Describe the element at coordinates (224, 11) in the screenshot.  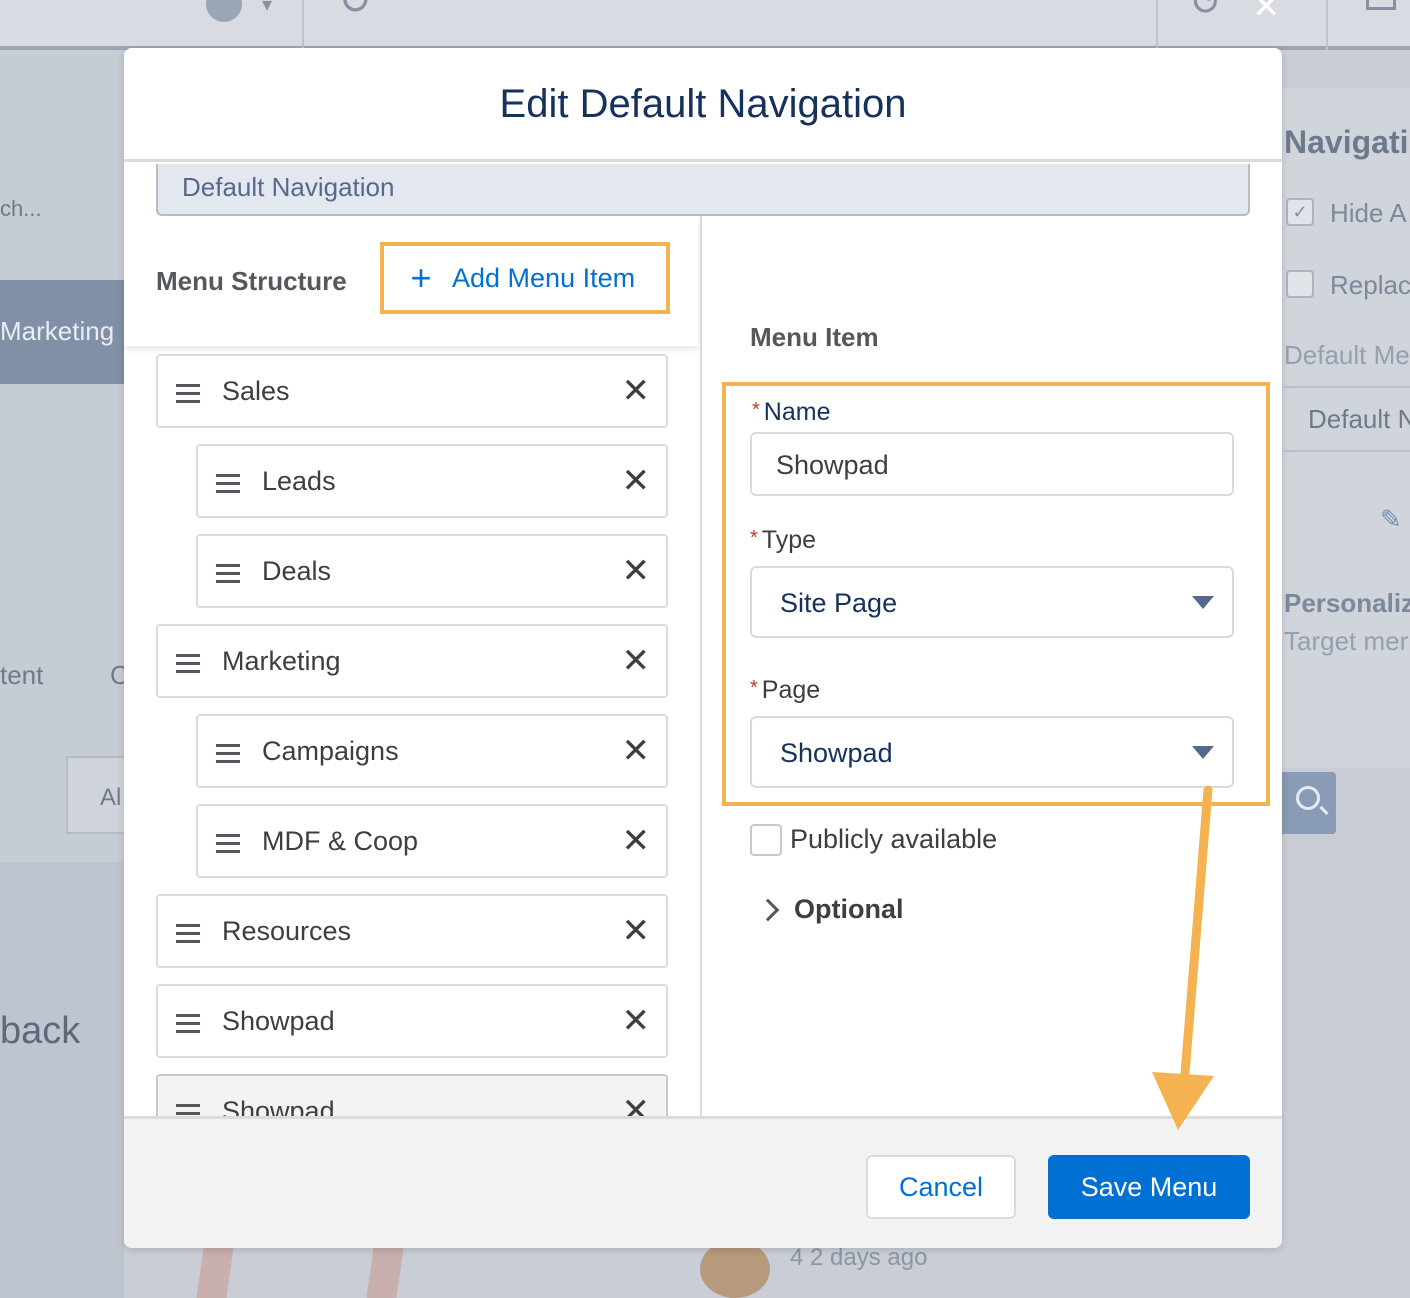
I see `gear-icon` at that location.